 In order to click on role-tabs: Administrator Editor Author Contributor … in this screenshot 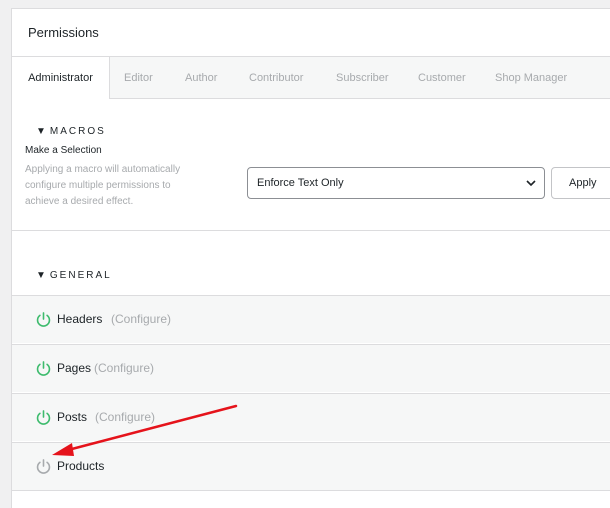, I will do `click(311, 78)`.